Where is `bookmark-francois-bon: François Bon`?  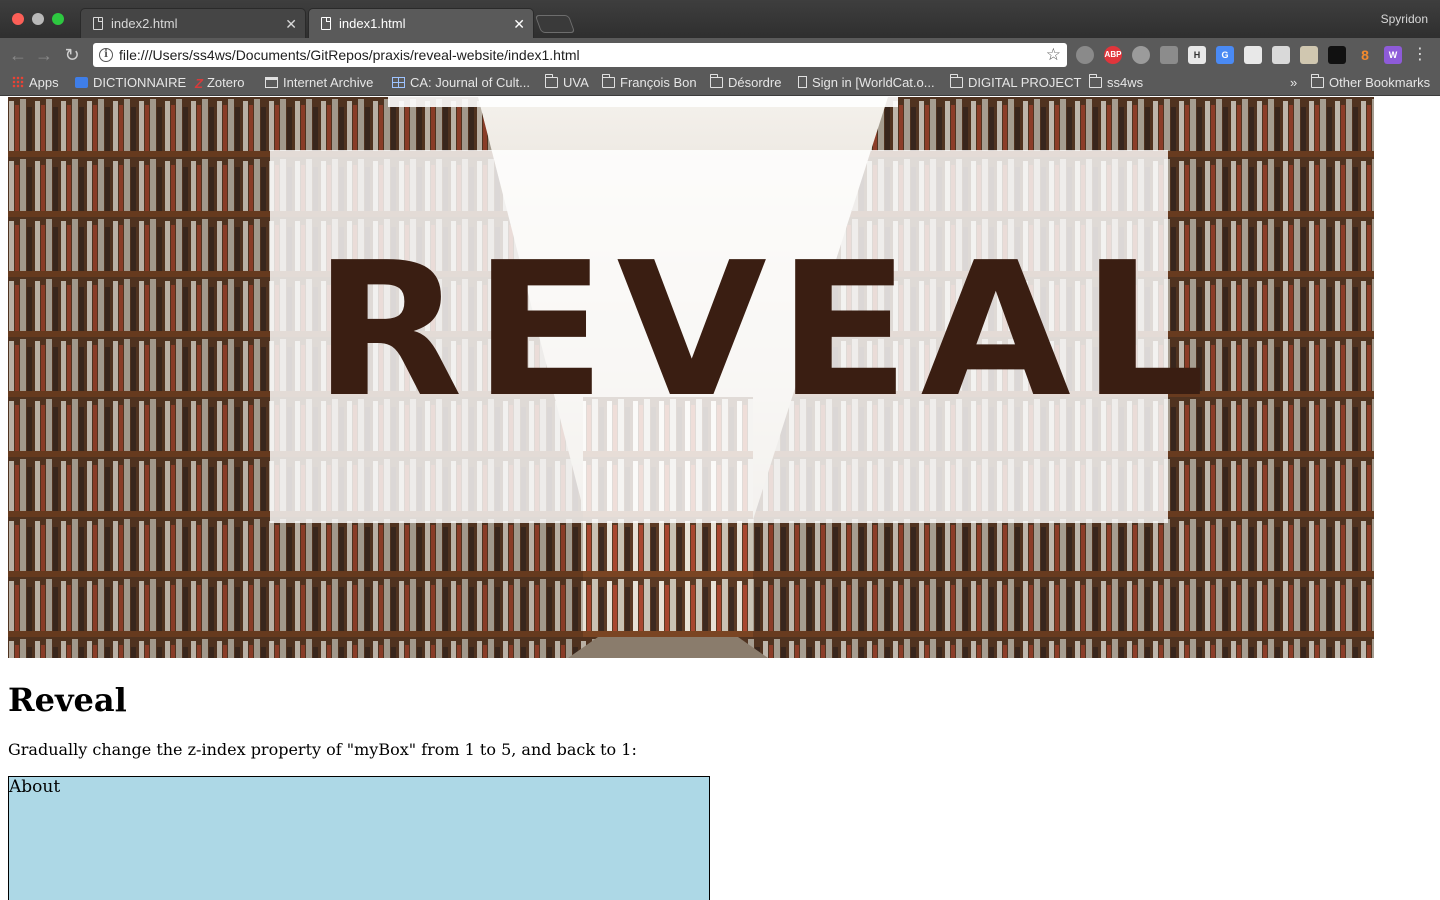
bookmark-francois-bon: François Bon is located at coordinates (649, 83).